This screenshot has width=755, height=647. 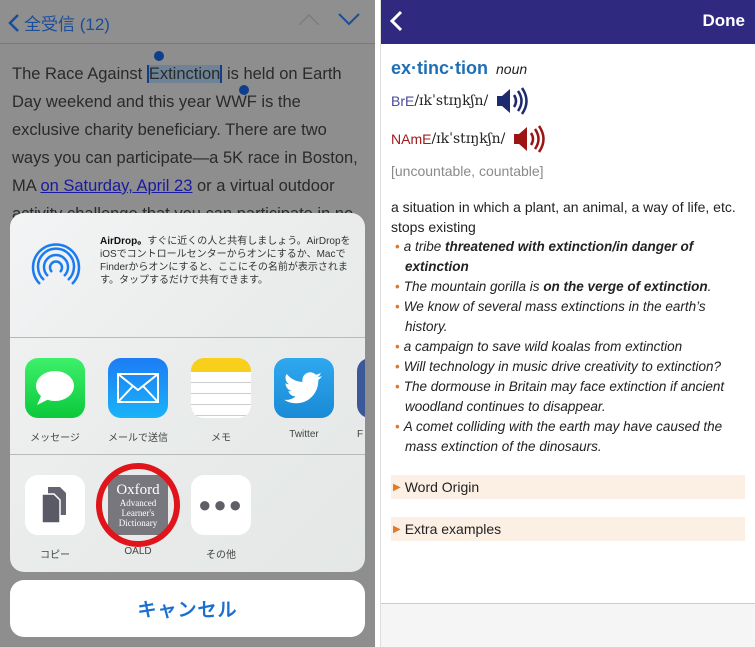 I want to click on twitter-bird-icon, so click(x=304, y=388).